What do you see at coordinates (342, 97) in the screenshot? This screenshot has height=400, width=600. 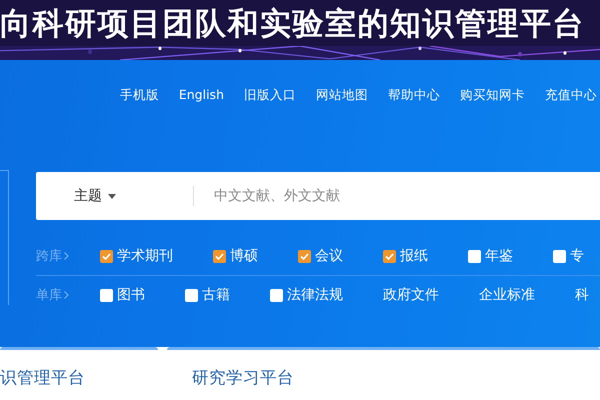 I see `nav-link: 网站地图` at bounding box center [342, 97].